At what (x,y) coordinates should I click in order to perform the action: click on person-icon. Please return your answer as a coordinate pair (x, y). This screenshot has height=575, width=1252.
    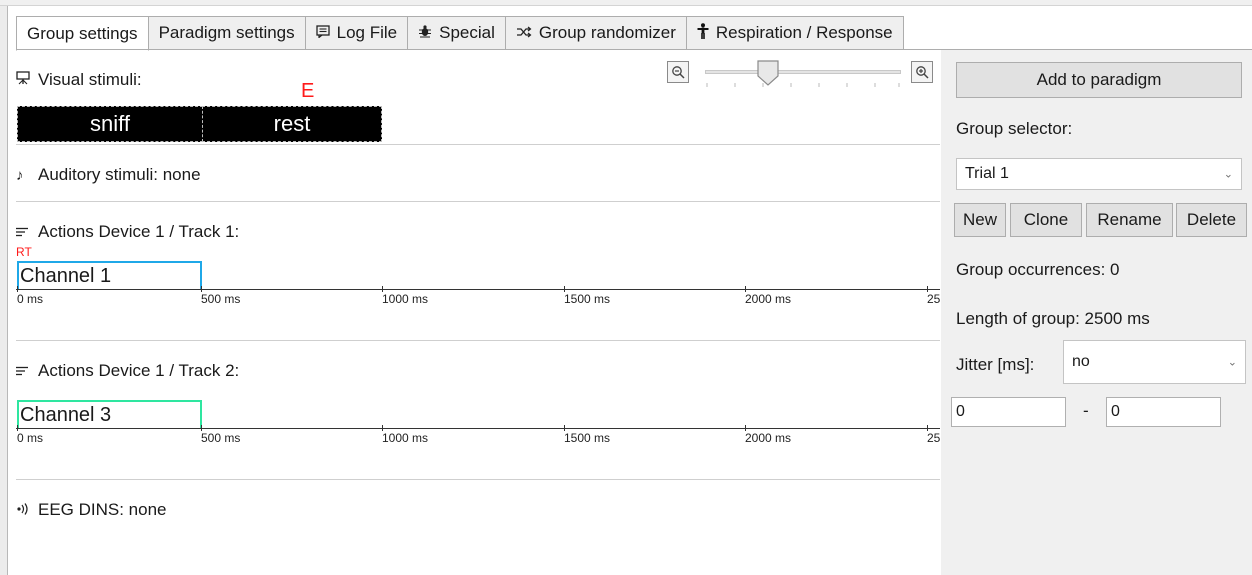
    Looking at the image, I should click on (703, 33).